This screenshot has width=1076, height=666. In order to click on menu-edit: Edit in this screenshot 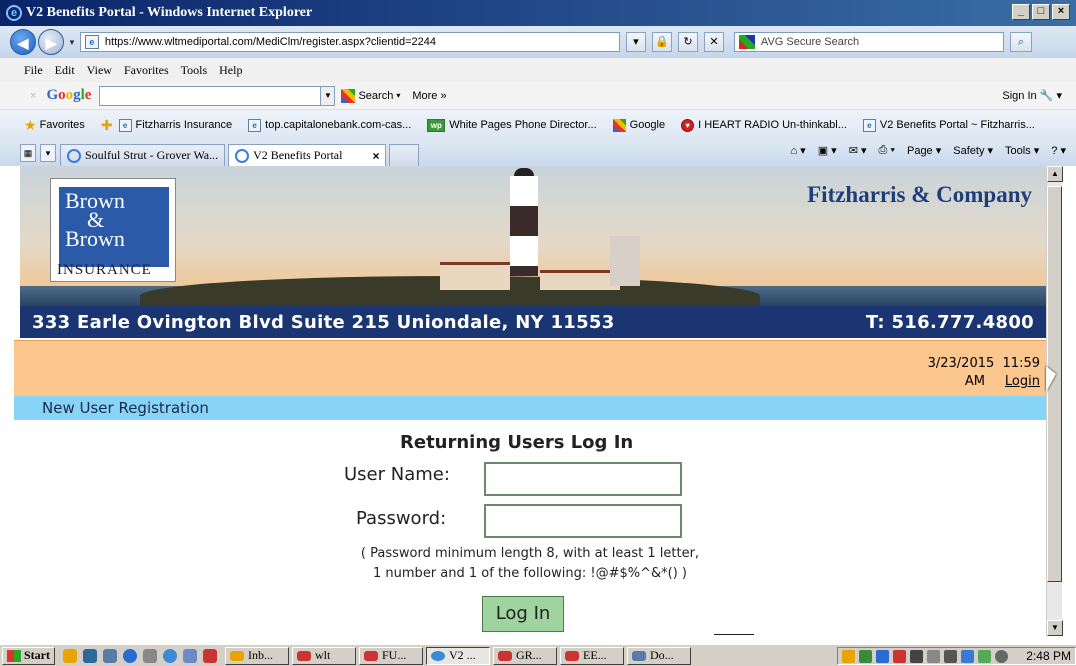, I will do `click(65, 70)`.